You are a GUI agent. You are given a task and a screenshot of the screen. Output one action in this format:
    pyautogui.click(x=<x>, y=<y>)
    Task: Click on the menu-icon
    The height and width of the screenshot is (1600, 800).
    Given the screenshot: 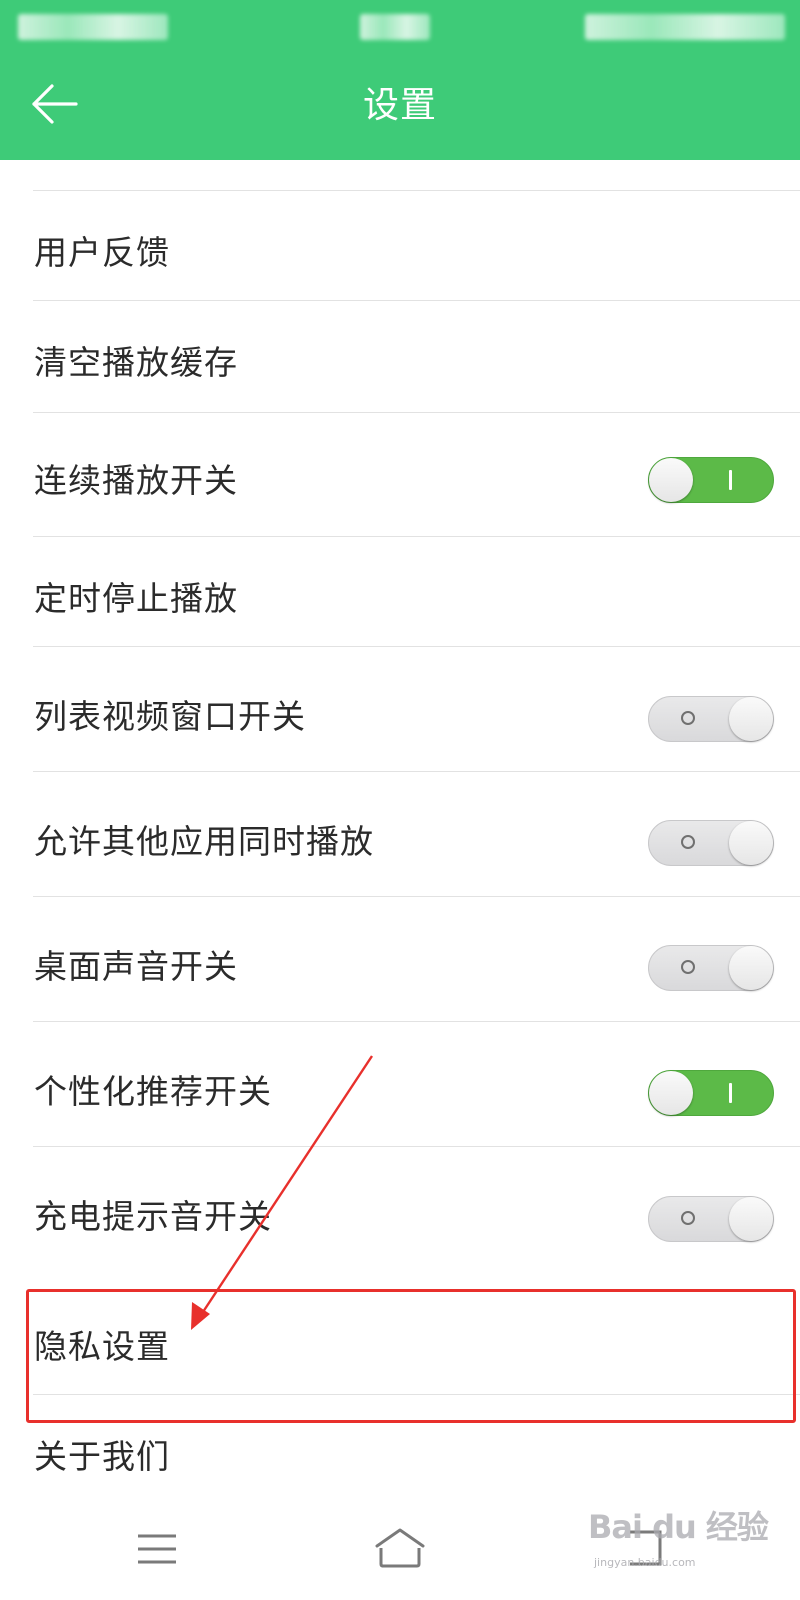 What is the action you would take?
    pyautogui.click(x=157, y=1549)
    